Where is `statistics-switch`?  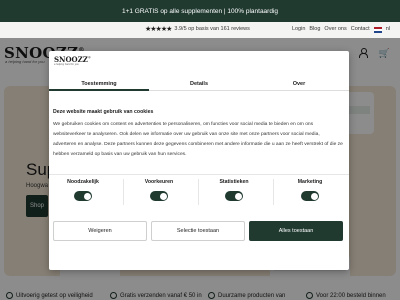 statistics-switch is located at coordinates (234, 196).